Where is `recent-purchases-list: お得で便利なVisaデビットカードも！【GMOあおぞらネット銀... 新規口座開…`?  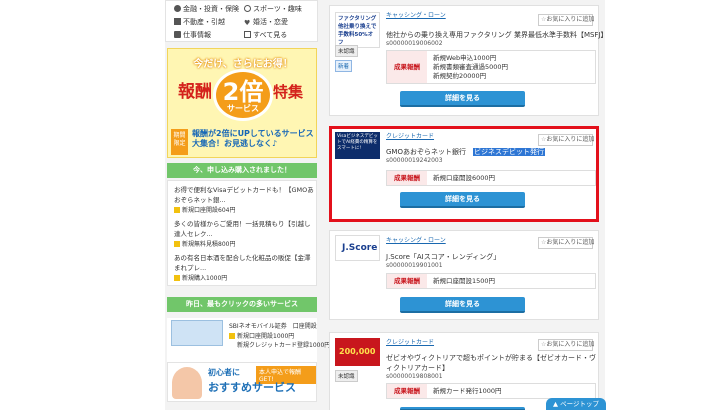
recent-purchases-list: お得で便利なVisaデビットカードも！【GMOあおぞらネット銀... 新規口座開… is located at coordinates (242, 233).